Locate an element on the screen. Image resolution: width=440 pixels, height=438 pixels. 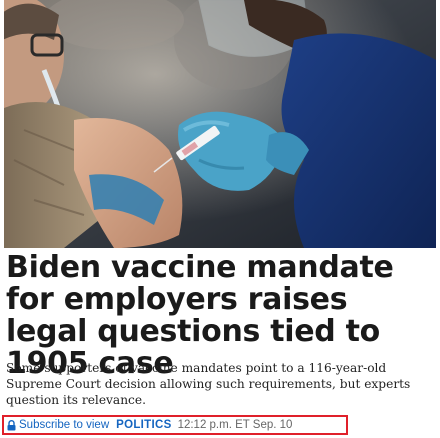
section-tag: POLITICS is located at coordinates (143, 425).